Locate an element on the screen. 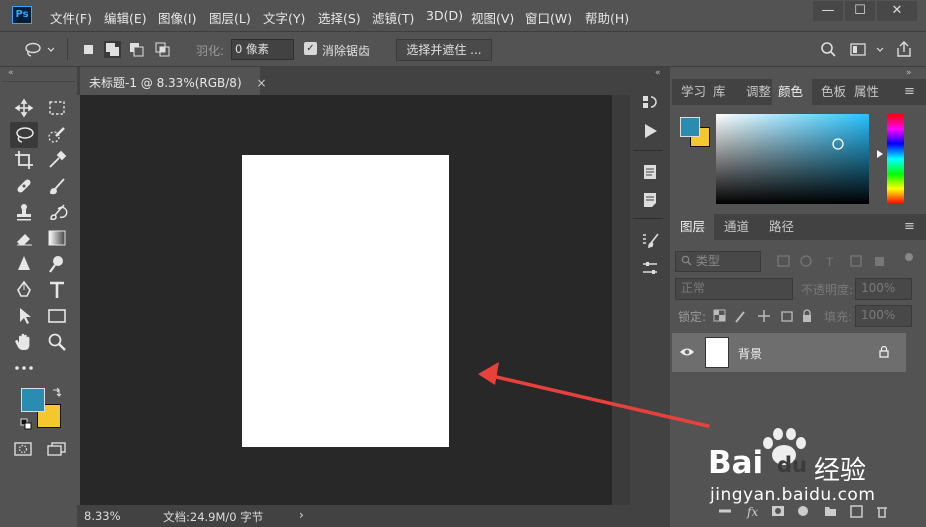 The height and width of the screenshot is (527, 926). hue-slider-marker is located at coordinates (880, 154).